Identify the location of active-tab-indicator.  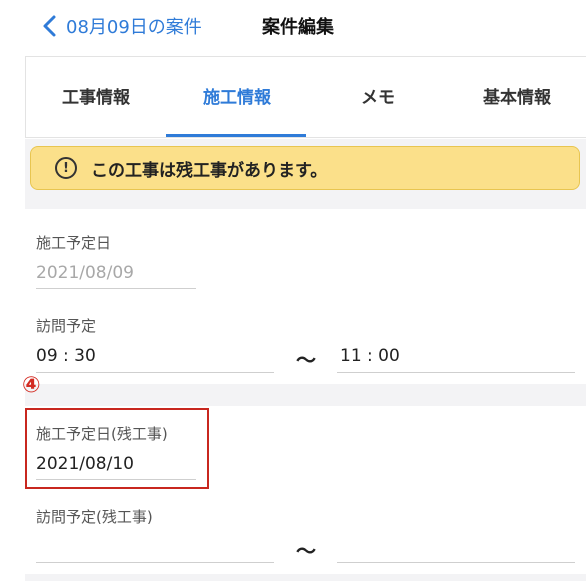
(236, 135).